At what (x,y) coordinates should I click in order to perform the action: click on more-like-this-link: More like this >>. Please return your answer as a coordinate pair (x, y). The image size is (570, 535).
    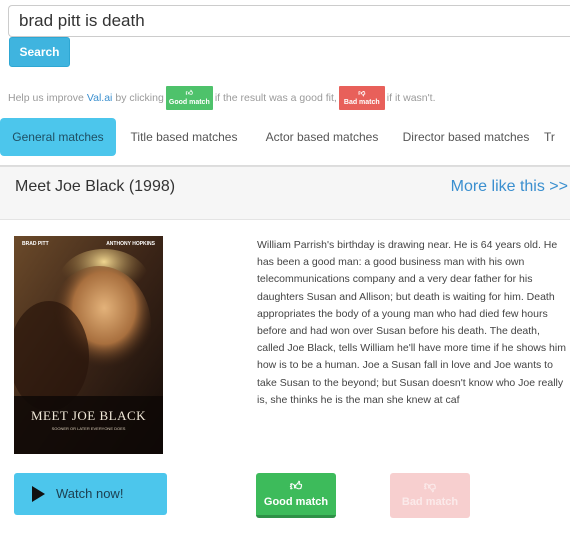
    Looking at the image, I should click on (509, 187).